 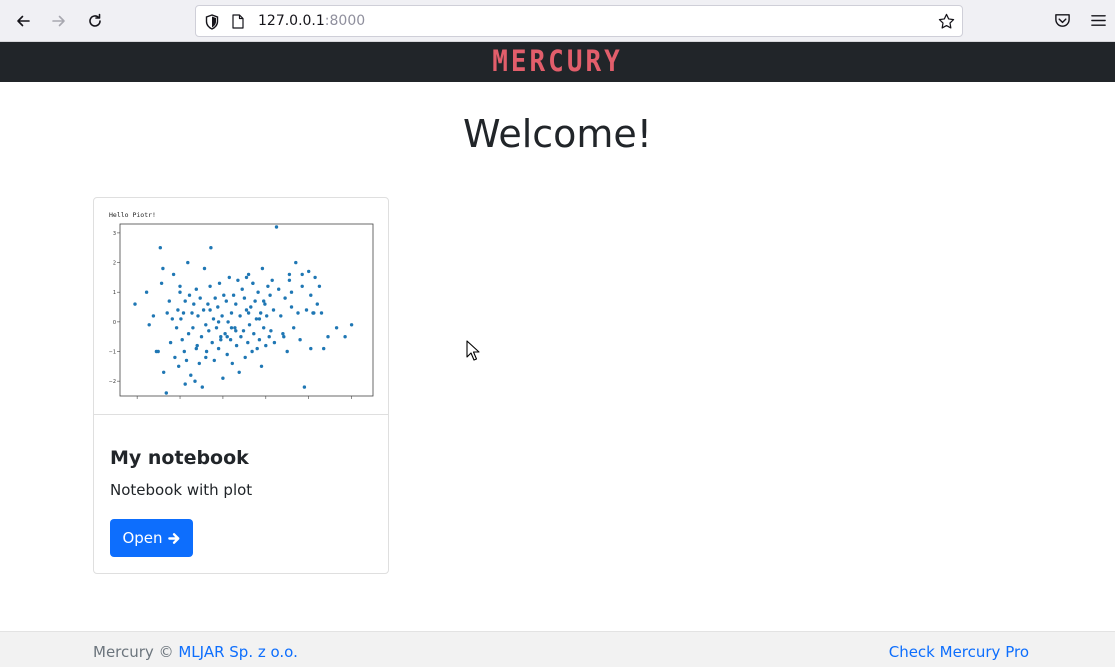 I want to click on menu-icon, so click(x=1098, y=20).